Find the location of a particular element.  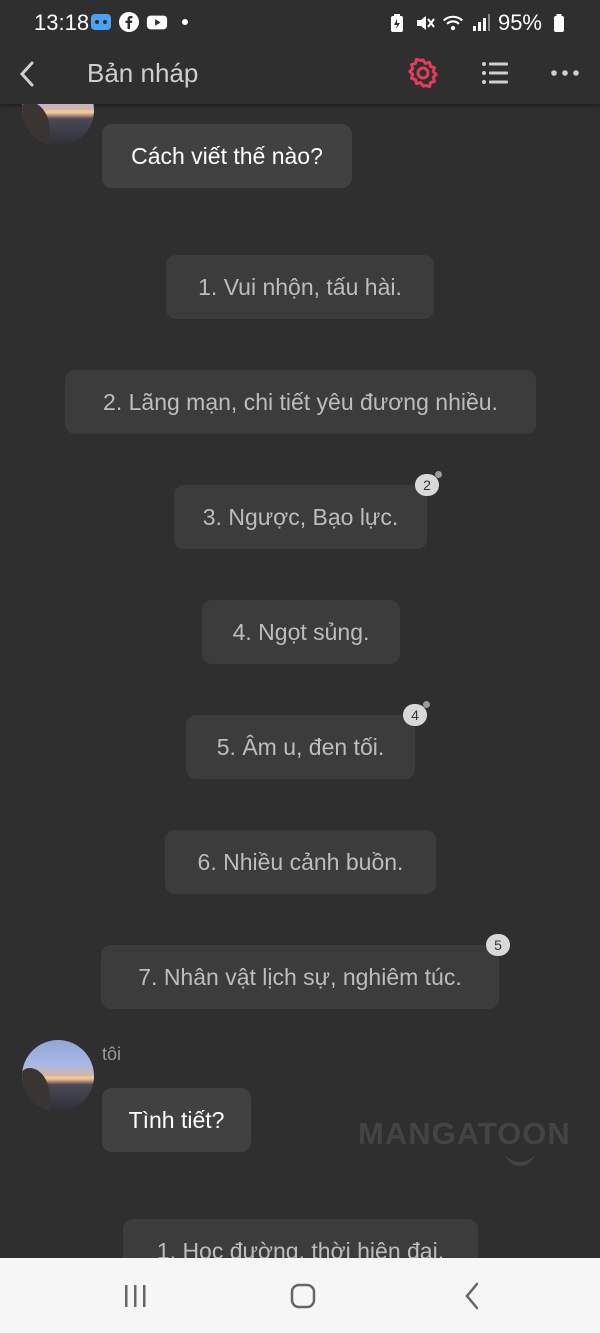

back-arrow-icon is located at coordinates (472, 1296).